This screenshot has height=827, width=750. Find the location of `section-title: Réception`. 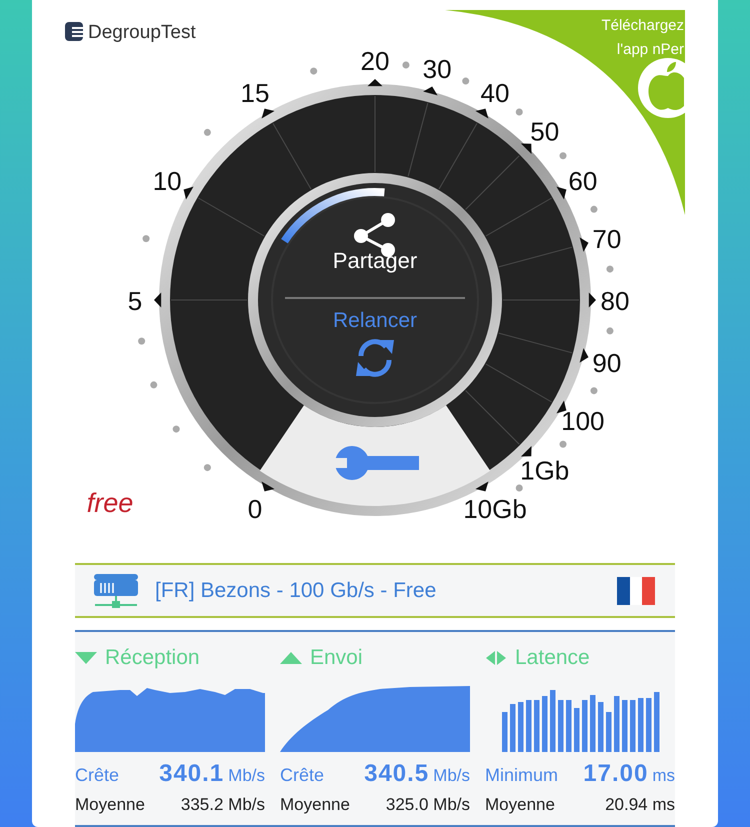

section-title: Réception is located at coordinates (152, 658).